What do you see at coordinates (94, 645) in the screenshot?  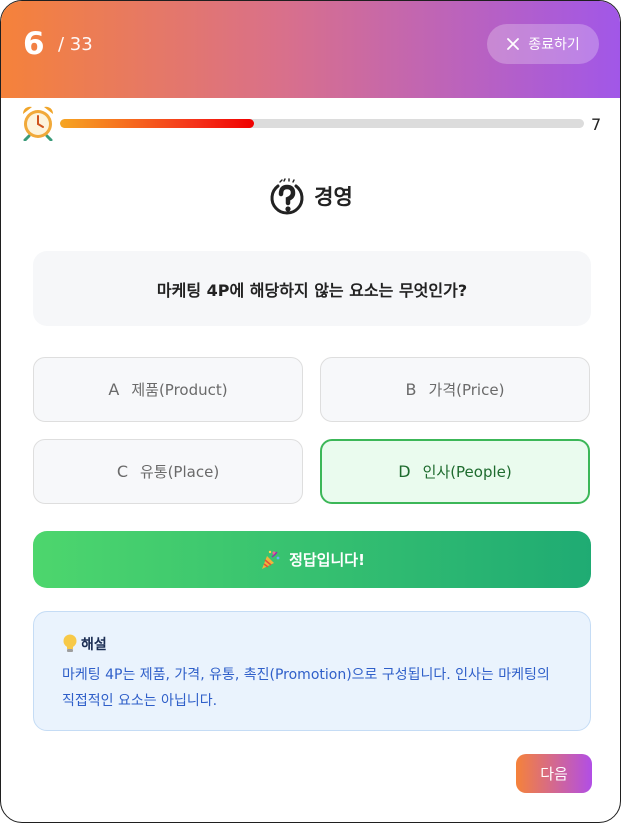 I see `explanation-title: 해설` at bounding box center [94, 645].